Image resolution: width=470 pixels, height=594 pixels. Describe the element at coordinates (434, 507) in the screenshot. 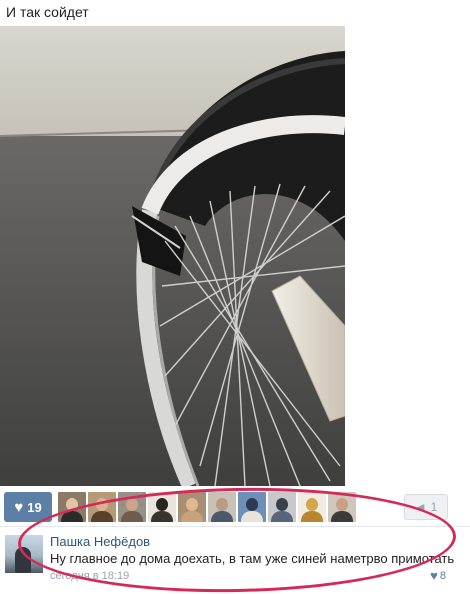

I see `share-count: 1` at that location.